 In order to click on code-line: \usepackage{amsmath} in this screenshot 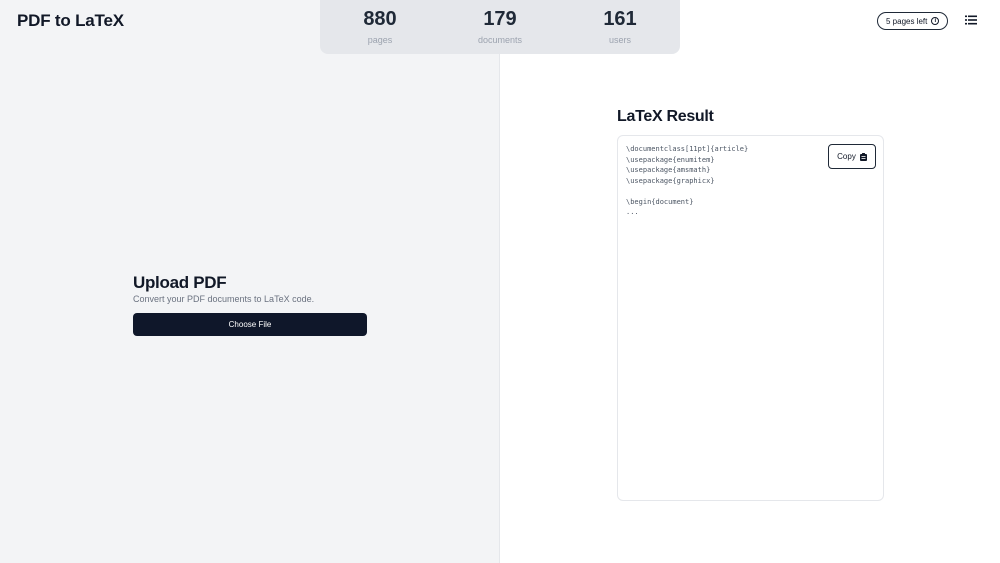, I will do `click(668, 170)`.